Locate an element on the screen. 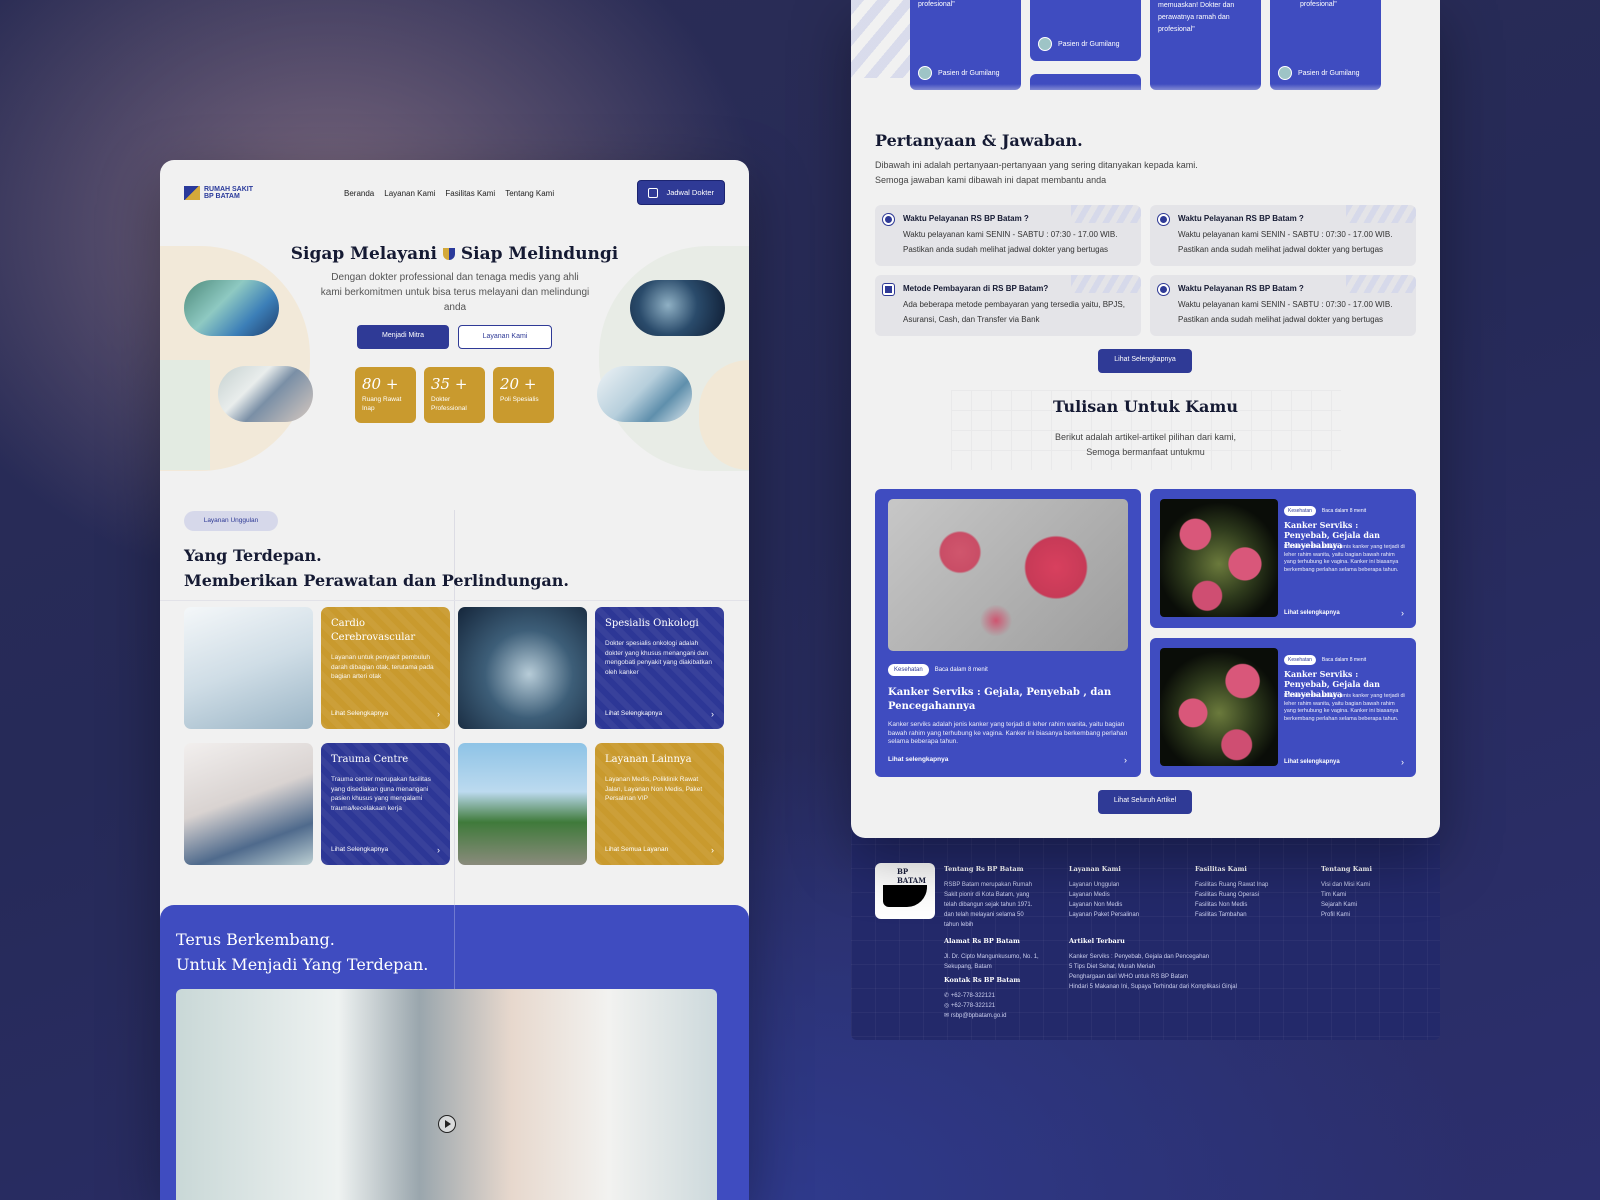 The height and width of the screenshot is (1200, 1600). card-title: Cardio Cerebrovascular is located at coordinates (373, 630).